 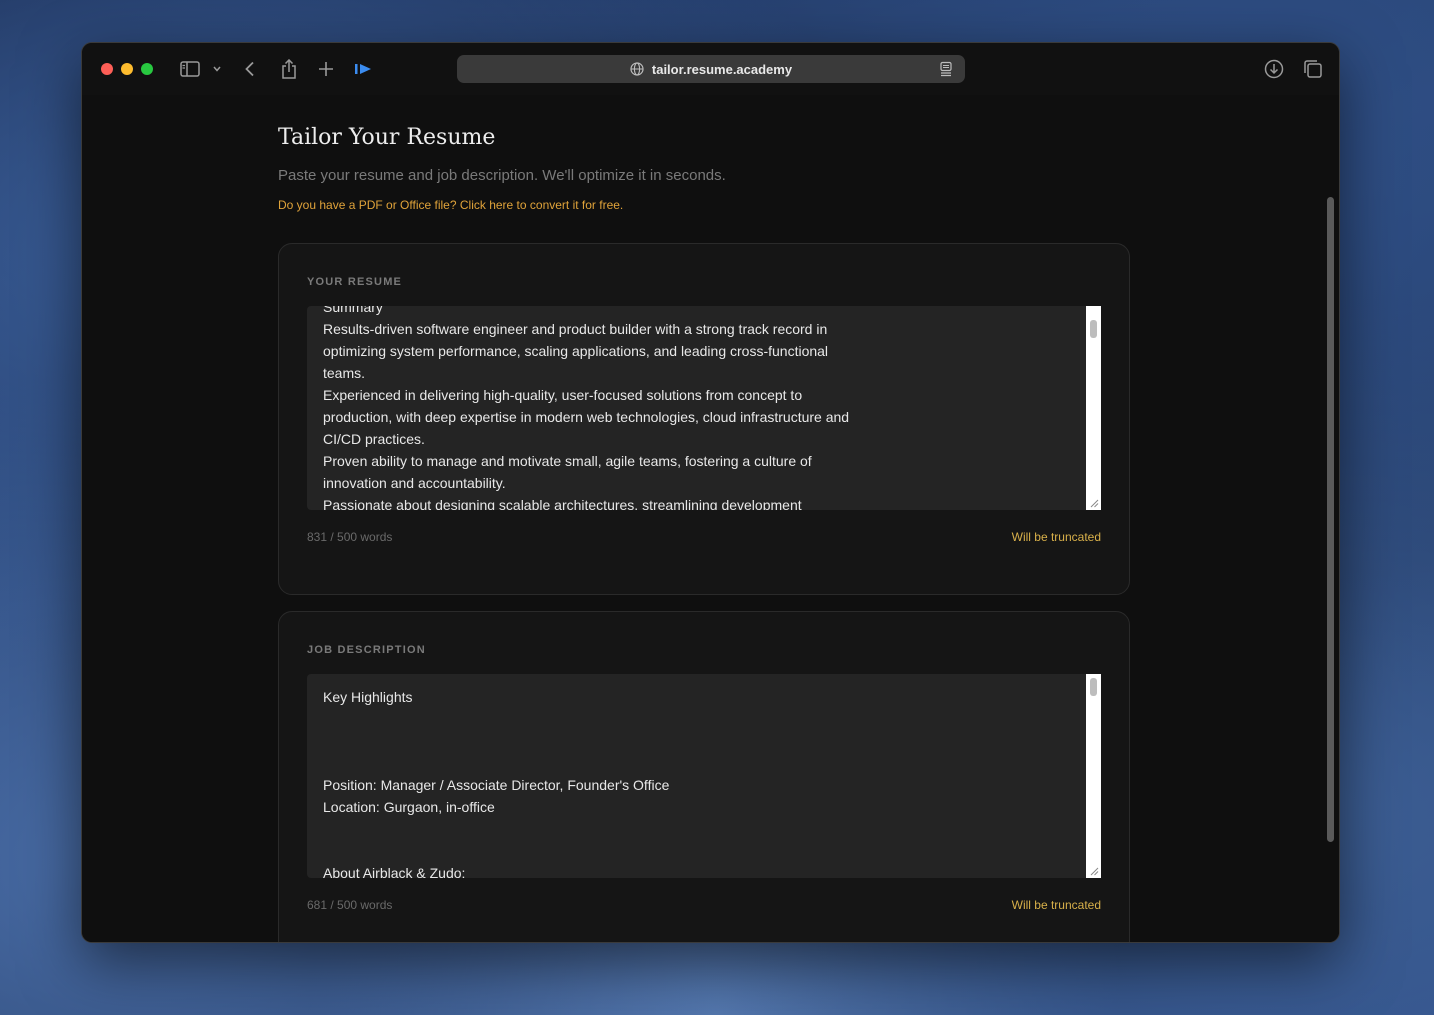 I want to click on browser-toolbar: tailor.resume.academy, so click(x=710, y=69).